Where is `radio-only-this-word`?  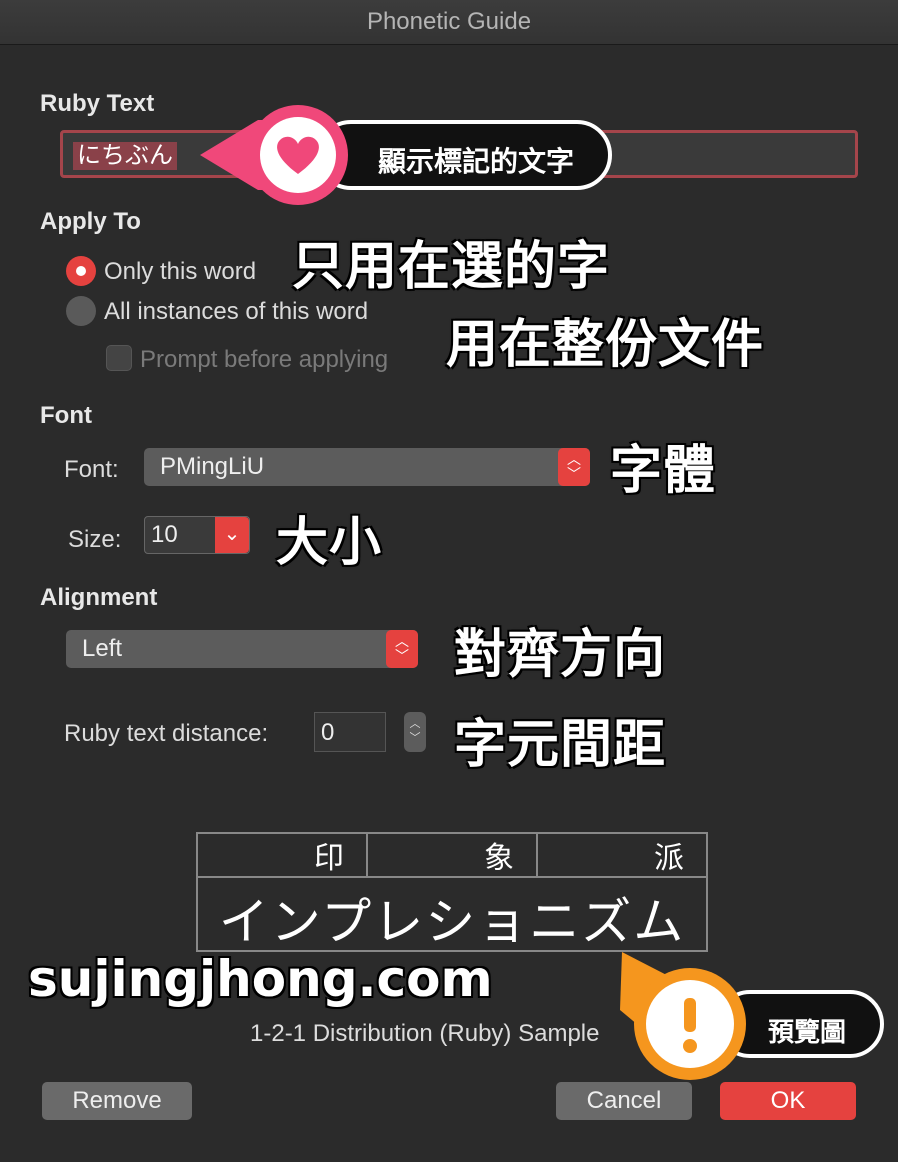
radio-only-this-word is located at coordinates (81, 271).